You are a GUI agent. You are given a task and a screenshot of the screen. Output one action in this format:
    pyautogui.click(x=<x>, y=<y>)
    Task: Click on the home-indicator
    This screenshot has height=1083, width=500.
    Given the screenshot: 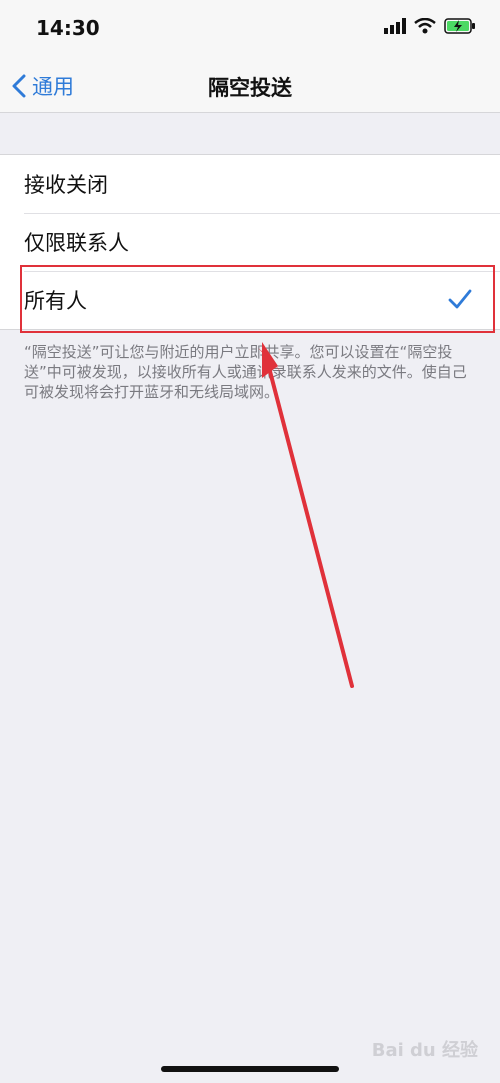 What is the action you would take?
    pyautogui.click(x=250, y=1069)
    